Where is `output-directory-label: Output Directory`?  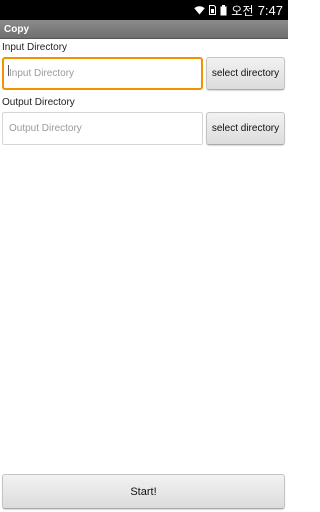
output-directory-label: Output Directory is located at coordinates (38, 102).